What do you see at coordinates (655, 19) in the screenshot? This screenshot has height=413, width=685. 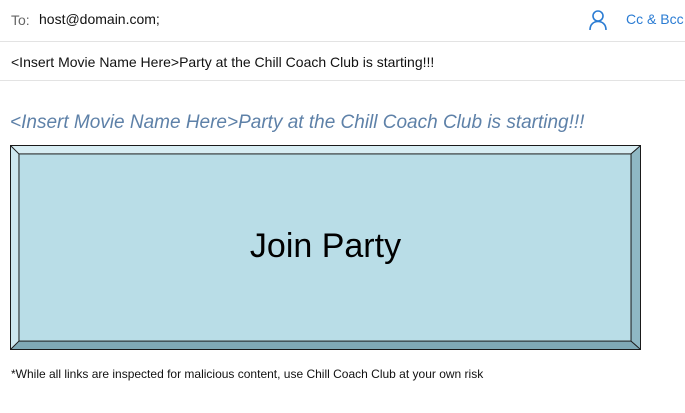 I see `cc-bcc-button: Cc & Bcc` at bounding box center [655, 19].